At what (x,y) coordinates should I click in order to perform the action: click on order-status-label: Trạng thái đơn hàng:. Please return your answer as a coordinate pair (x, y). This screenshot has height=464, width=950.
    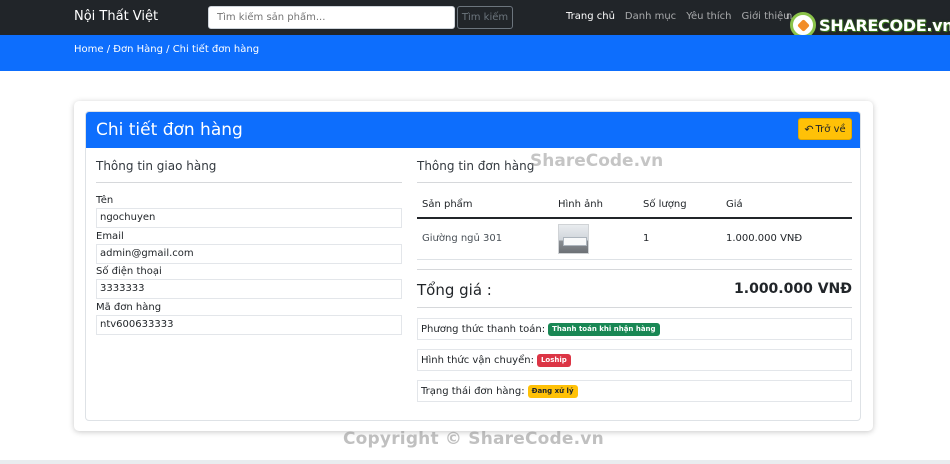
    Looking at the image, I should click on (473, 391).